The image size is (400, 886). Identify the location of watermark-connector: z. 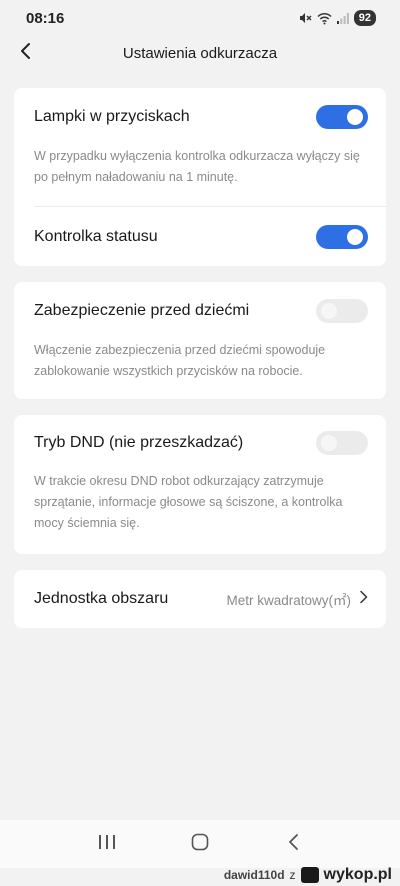
(292, 875).